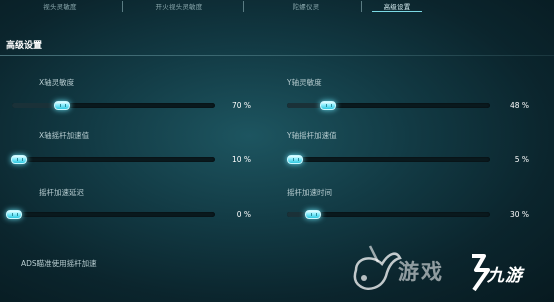  I want to click on ads-stick-accel-label: ADS瞄准使用摇杆加速, so click(59, 263).